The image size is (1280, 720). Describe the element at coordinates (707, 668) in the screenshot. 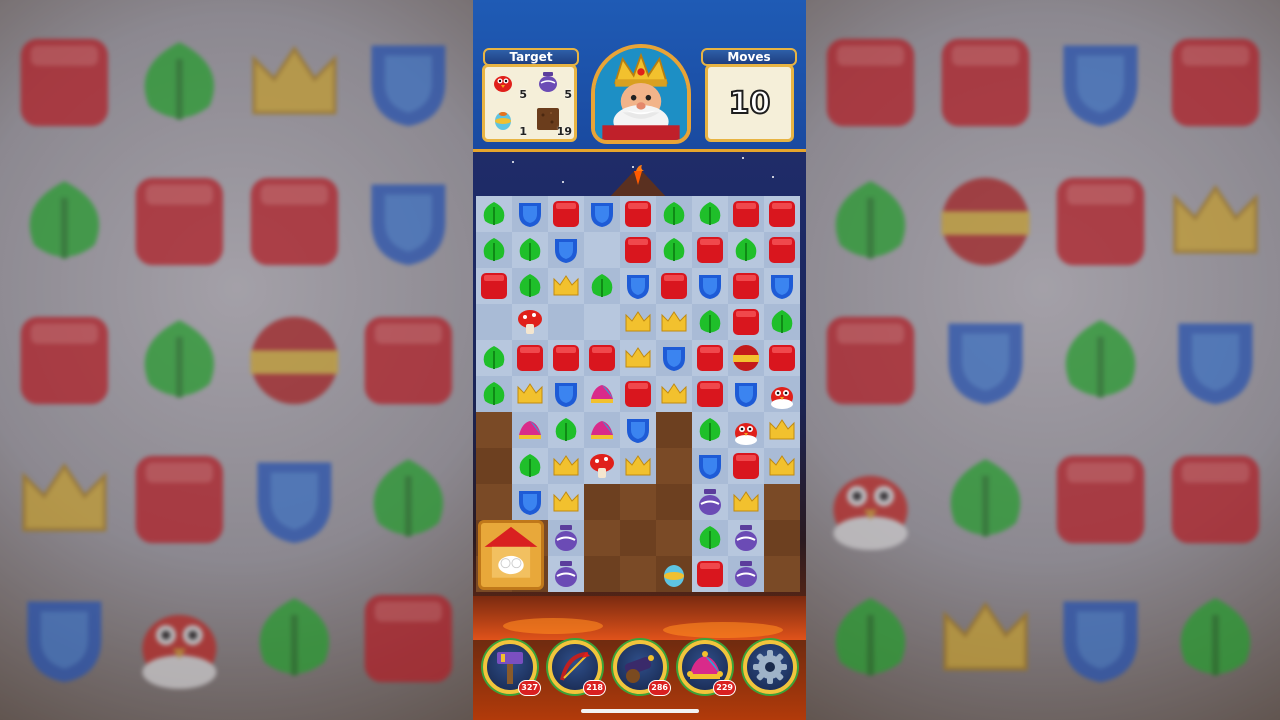

I see `jester-hat-booster-button: 229` at that location.